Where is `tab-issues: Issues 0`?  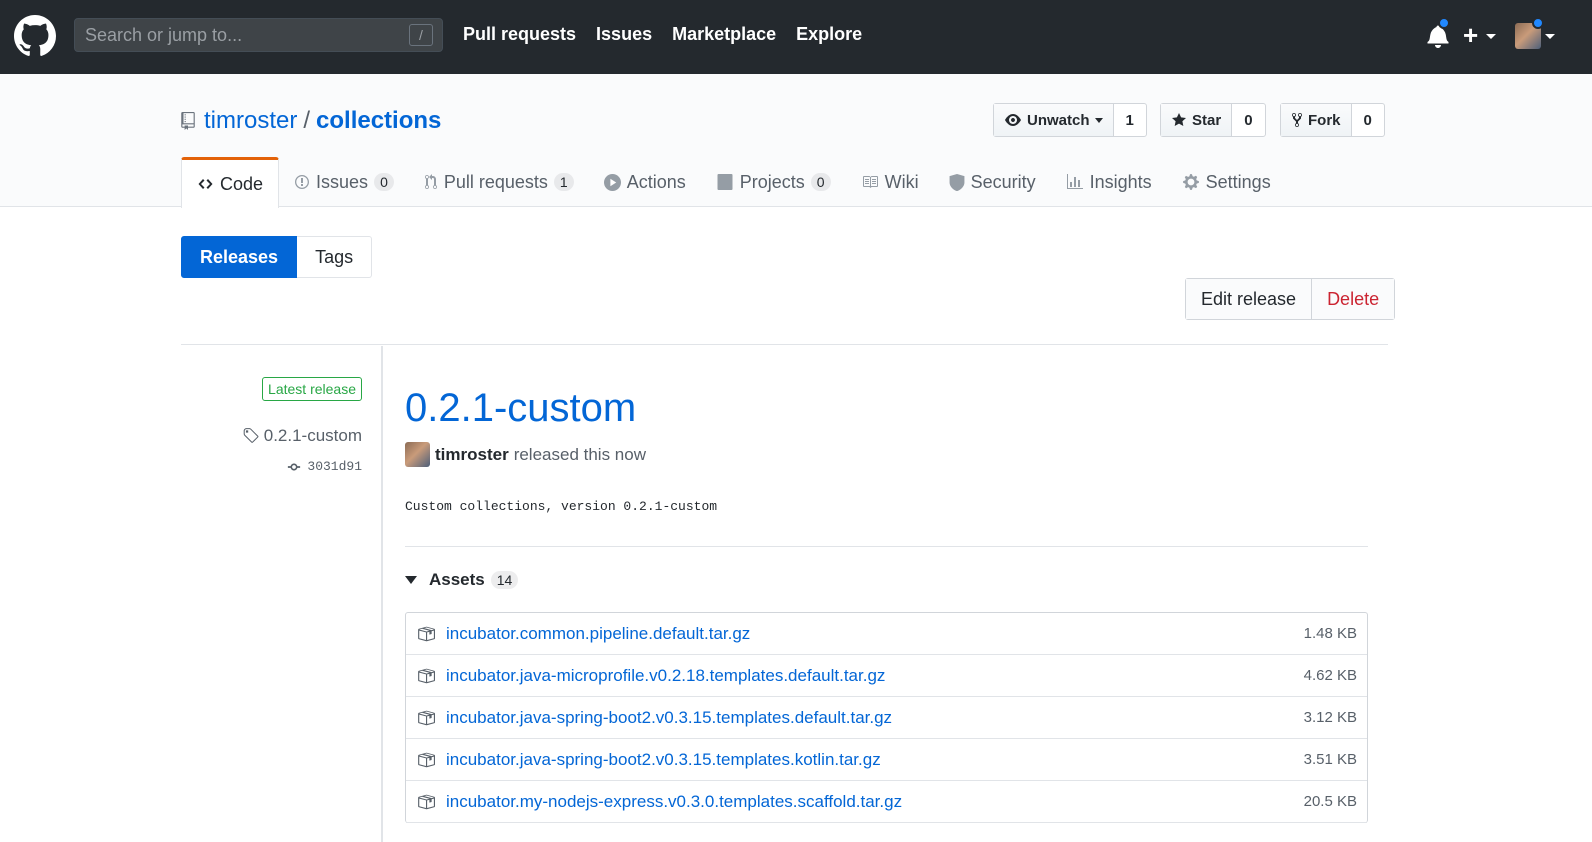
tab-issues: Issues 0 is located at coordinates (344, 182).